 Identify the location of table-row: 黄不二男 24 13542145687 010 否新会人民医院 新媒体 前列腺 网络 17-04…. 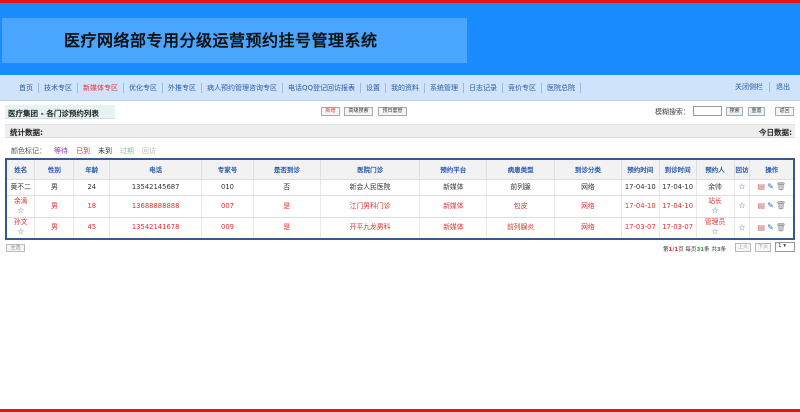
(400, 187).